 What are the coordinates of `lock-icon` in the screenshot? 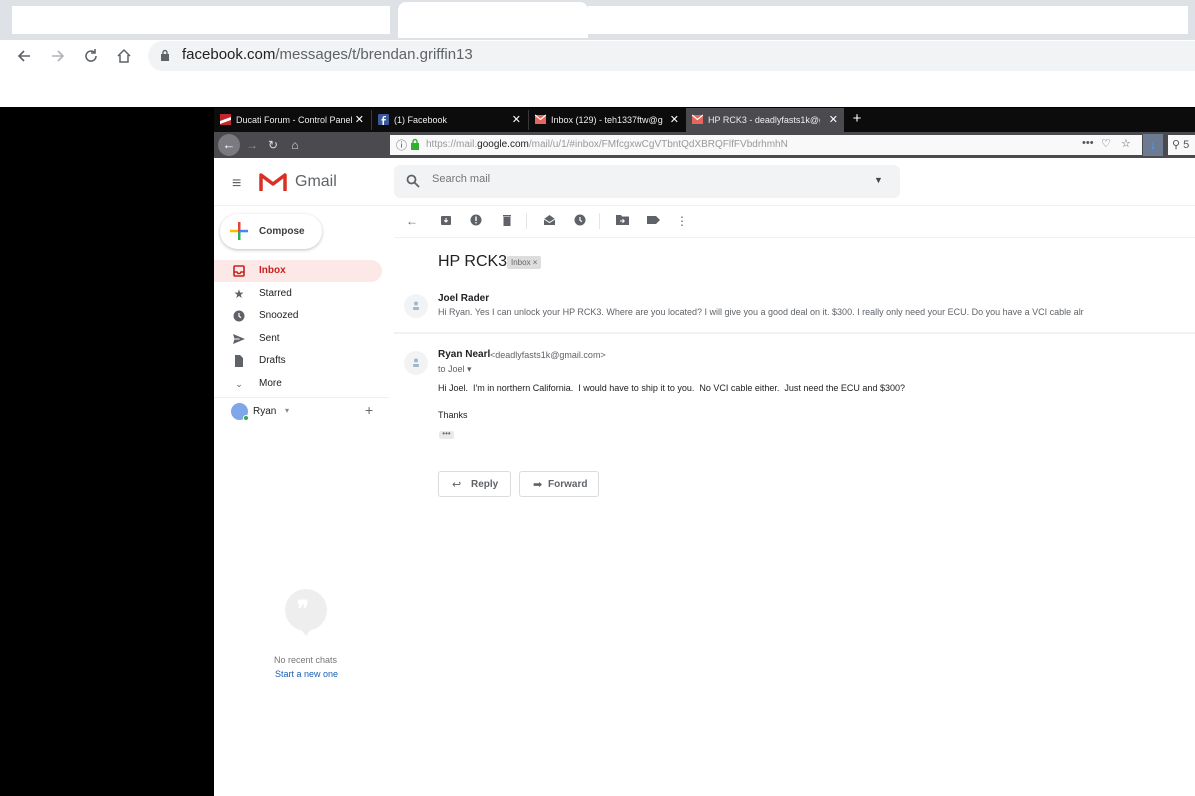 It's located at (165, 55).